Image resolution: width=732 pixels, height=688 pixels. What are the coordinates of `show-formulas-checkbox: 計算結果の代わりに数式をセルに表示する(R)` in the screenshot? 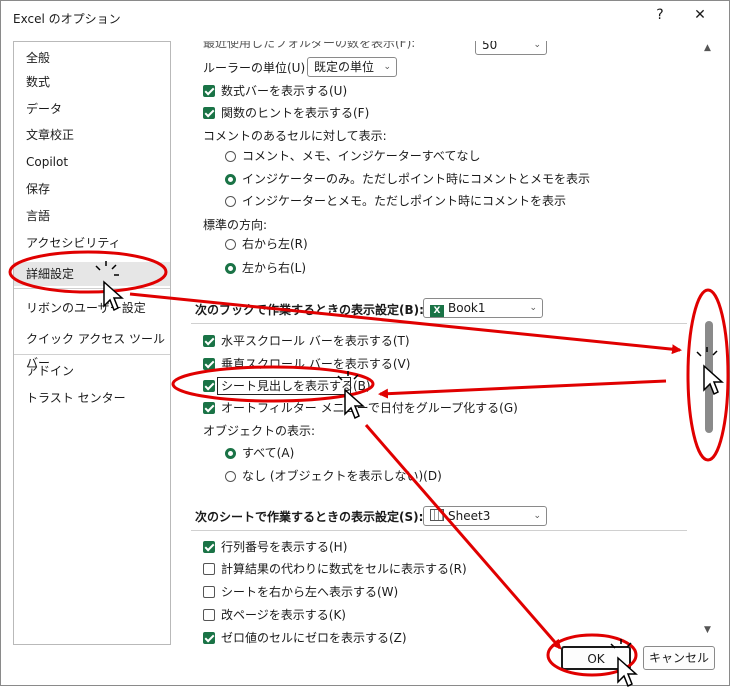 It's located at (335, 569).